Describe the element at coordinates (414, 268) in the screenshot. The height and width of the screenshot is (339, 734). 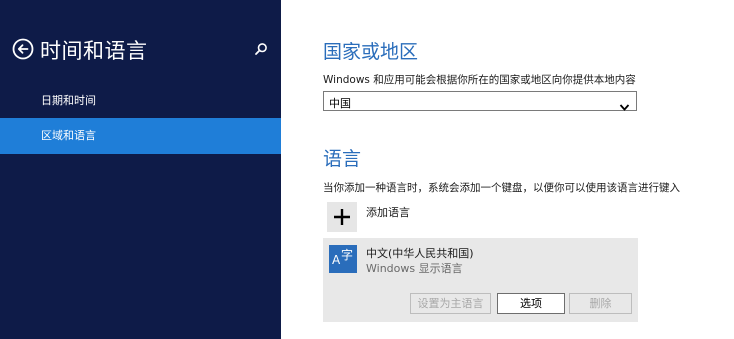
I see `language-subtitle: Windows 显示语言` at that location.